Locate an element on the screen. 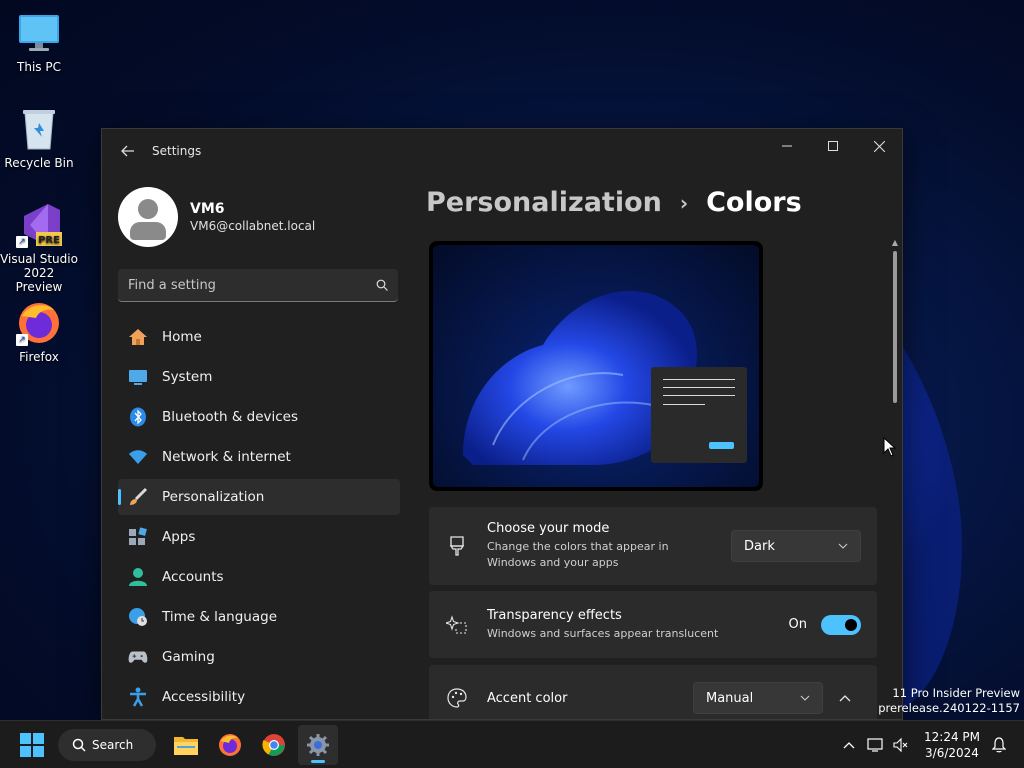  transparency-description: Windows and surfaces appear translucent is located at coordinates (603, 633).